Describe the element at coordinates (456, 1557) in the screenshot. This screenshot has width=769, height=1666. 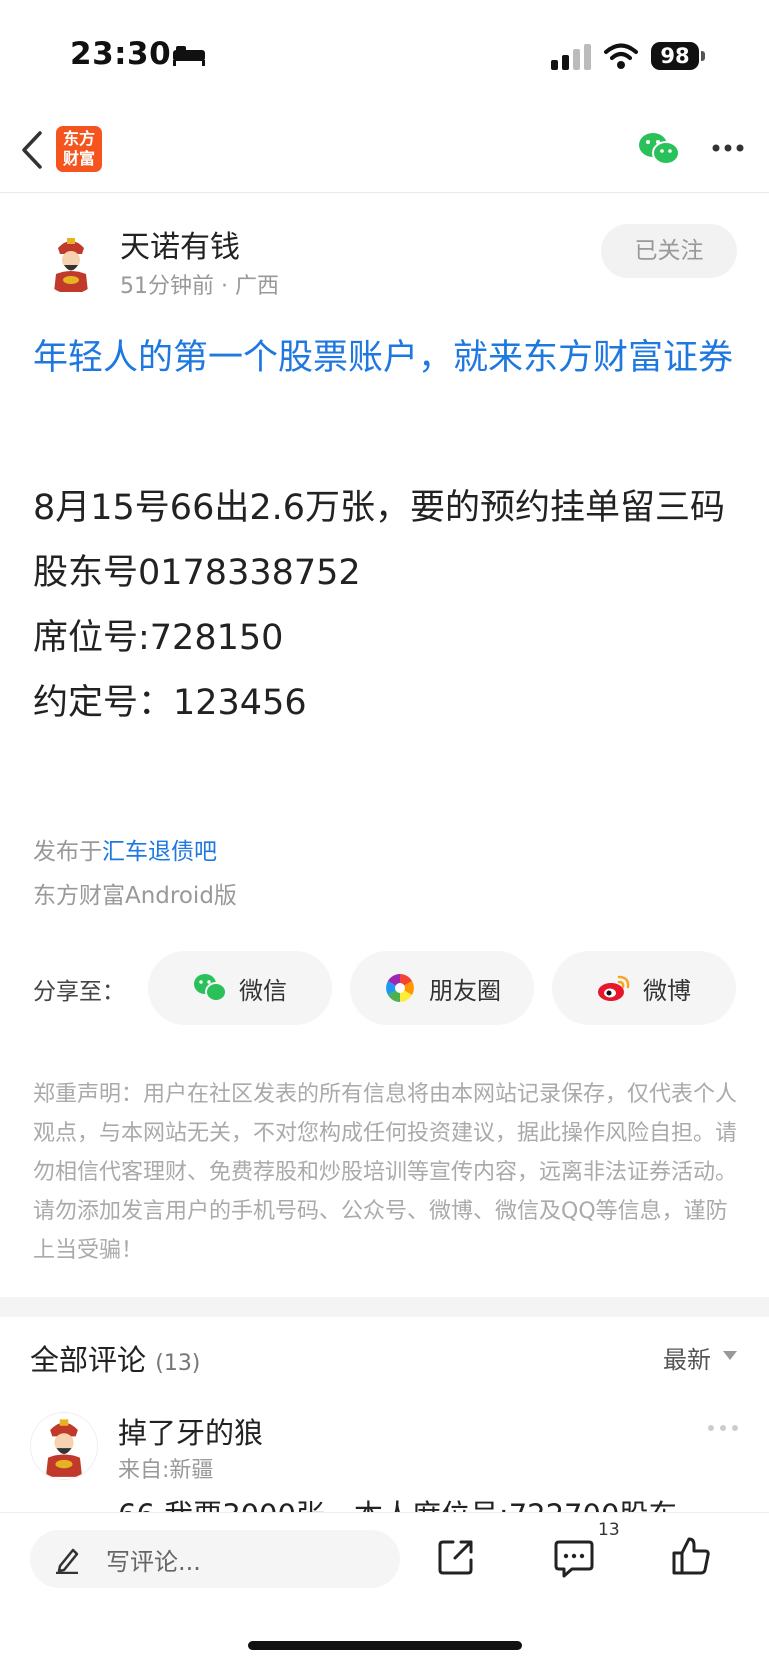
I see `share-icon` at that location.